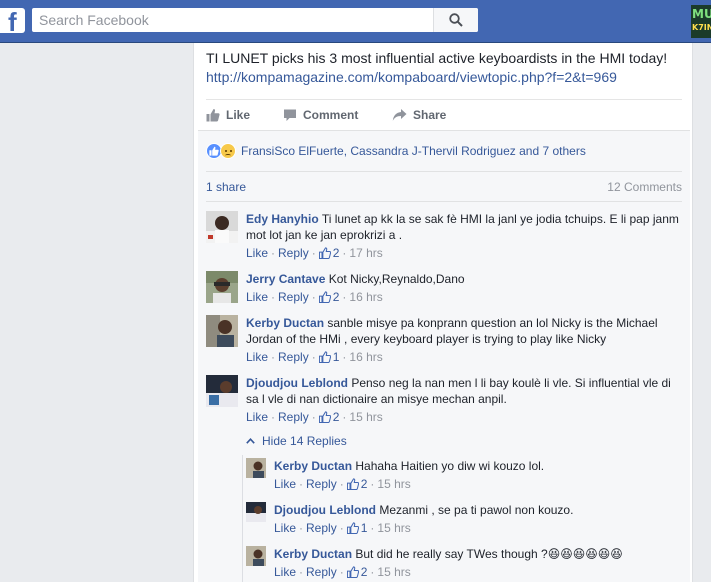 The height and width of the screenshot is (582, 711). I want to click on search-button, so click(455, 20).